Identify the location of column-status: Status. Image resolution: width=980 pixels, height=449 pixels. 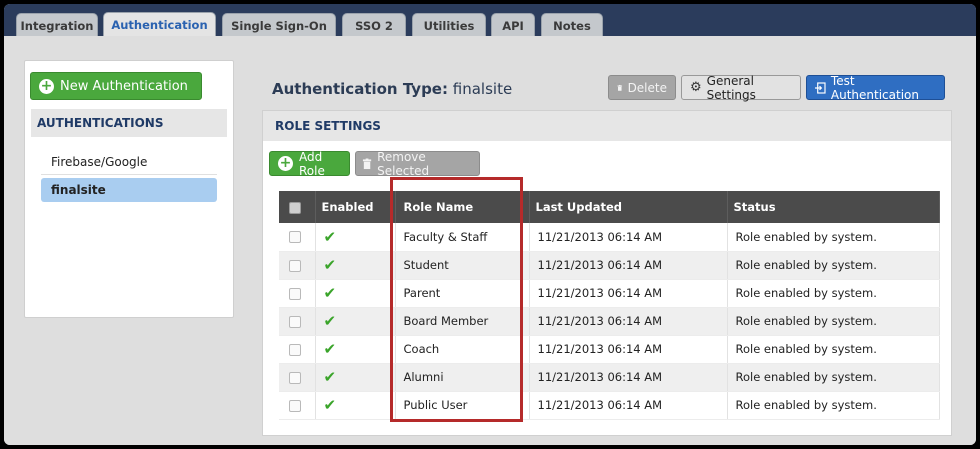
(833, 207).